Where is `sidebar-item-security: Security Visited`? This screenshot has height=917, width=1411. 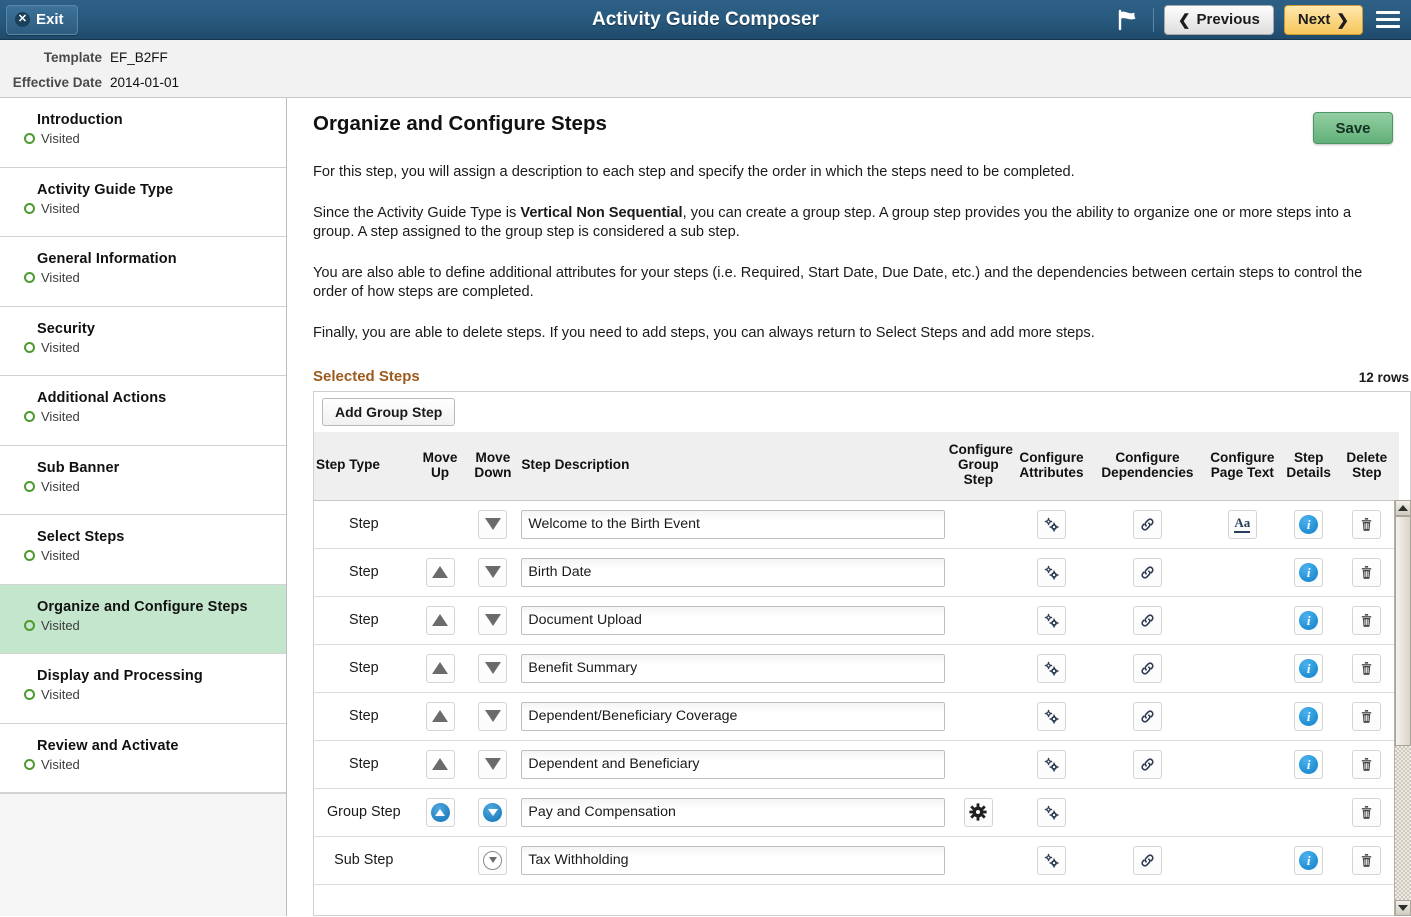 sidebar-item-security: Security Visited is located at coordinates (143, 341).